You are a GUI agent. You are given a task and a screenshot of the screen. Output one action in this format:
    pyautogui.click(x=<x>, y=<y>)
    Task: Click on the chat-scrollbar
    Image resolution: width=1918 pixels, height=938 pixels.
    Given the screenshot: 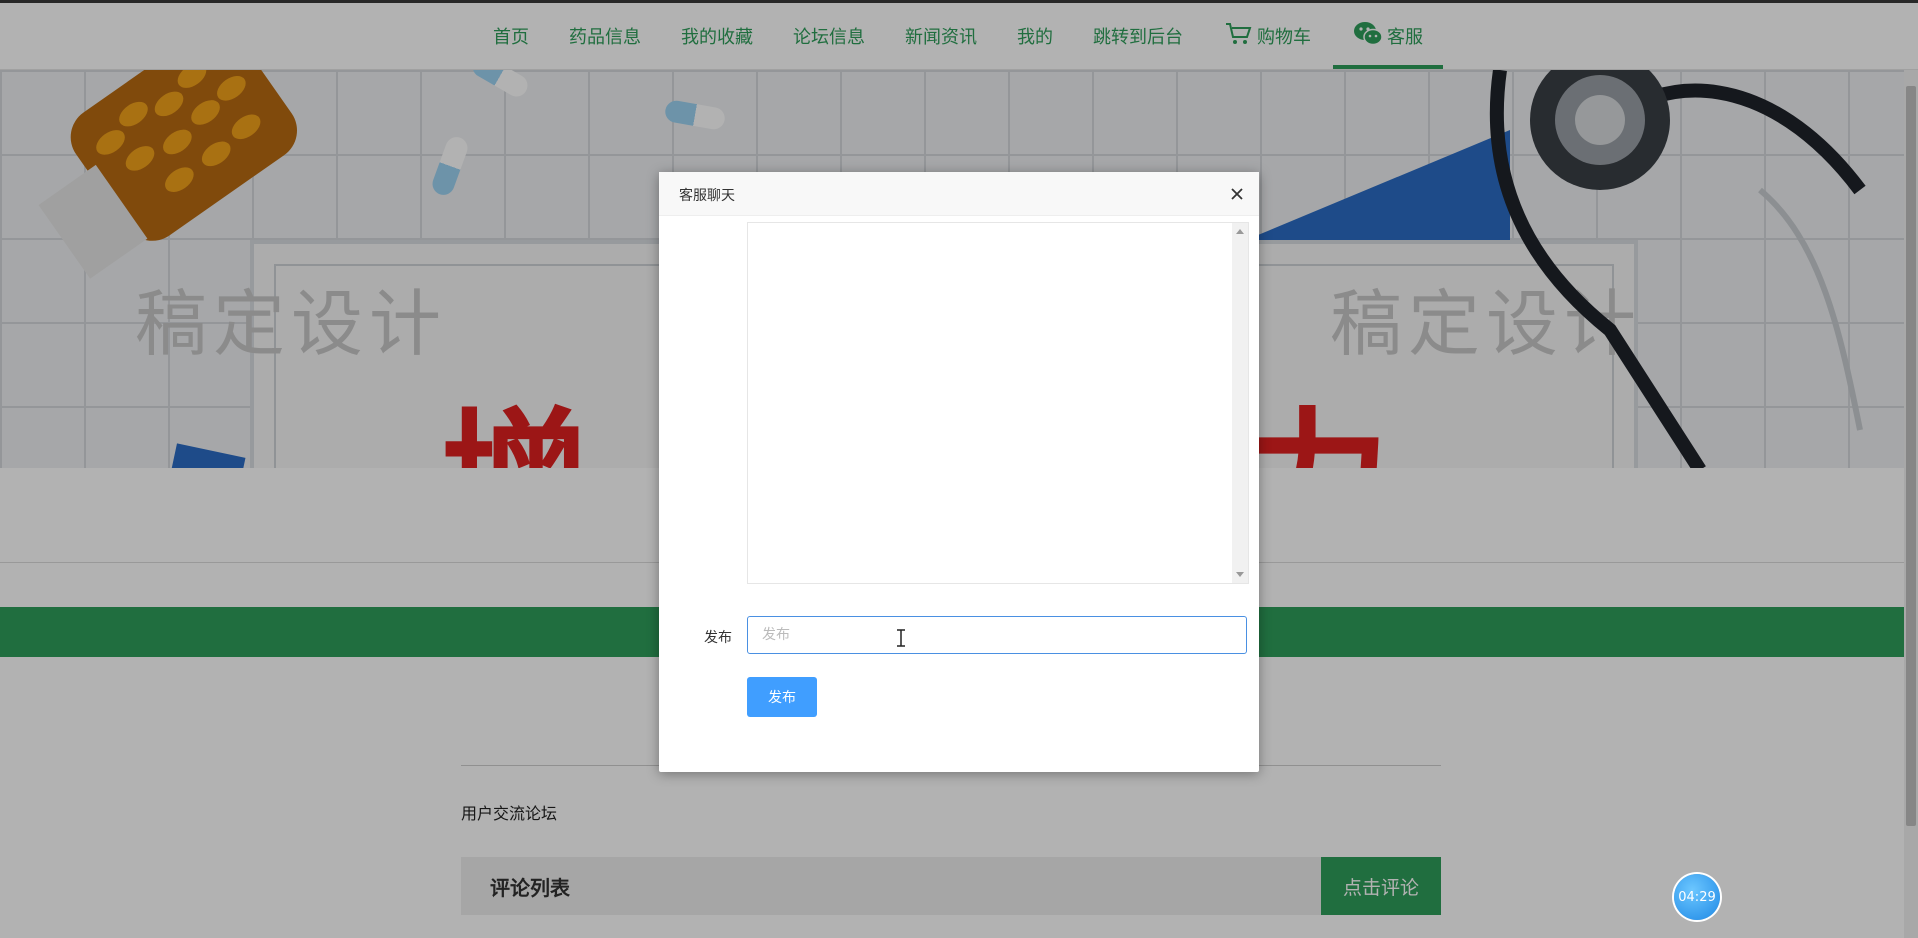 What is the action you would take?
    pyautogui.click(x=1240, y=403)
    